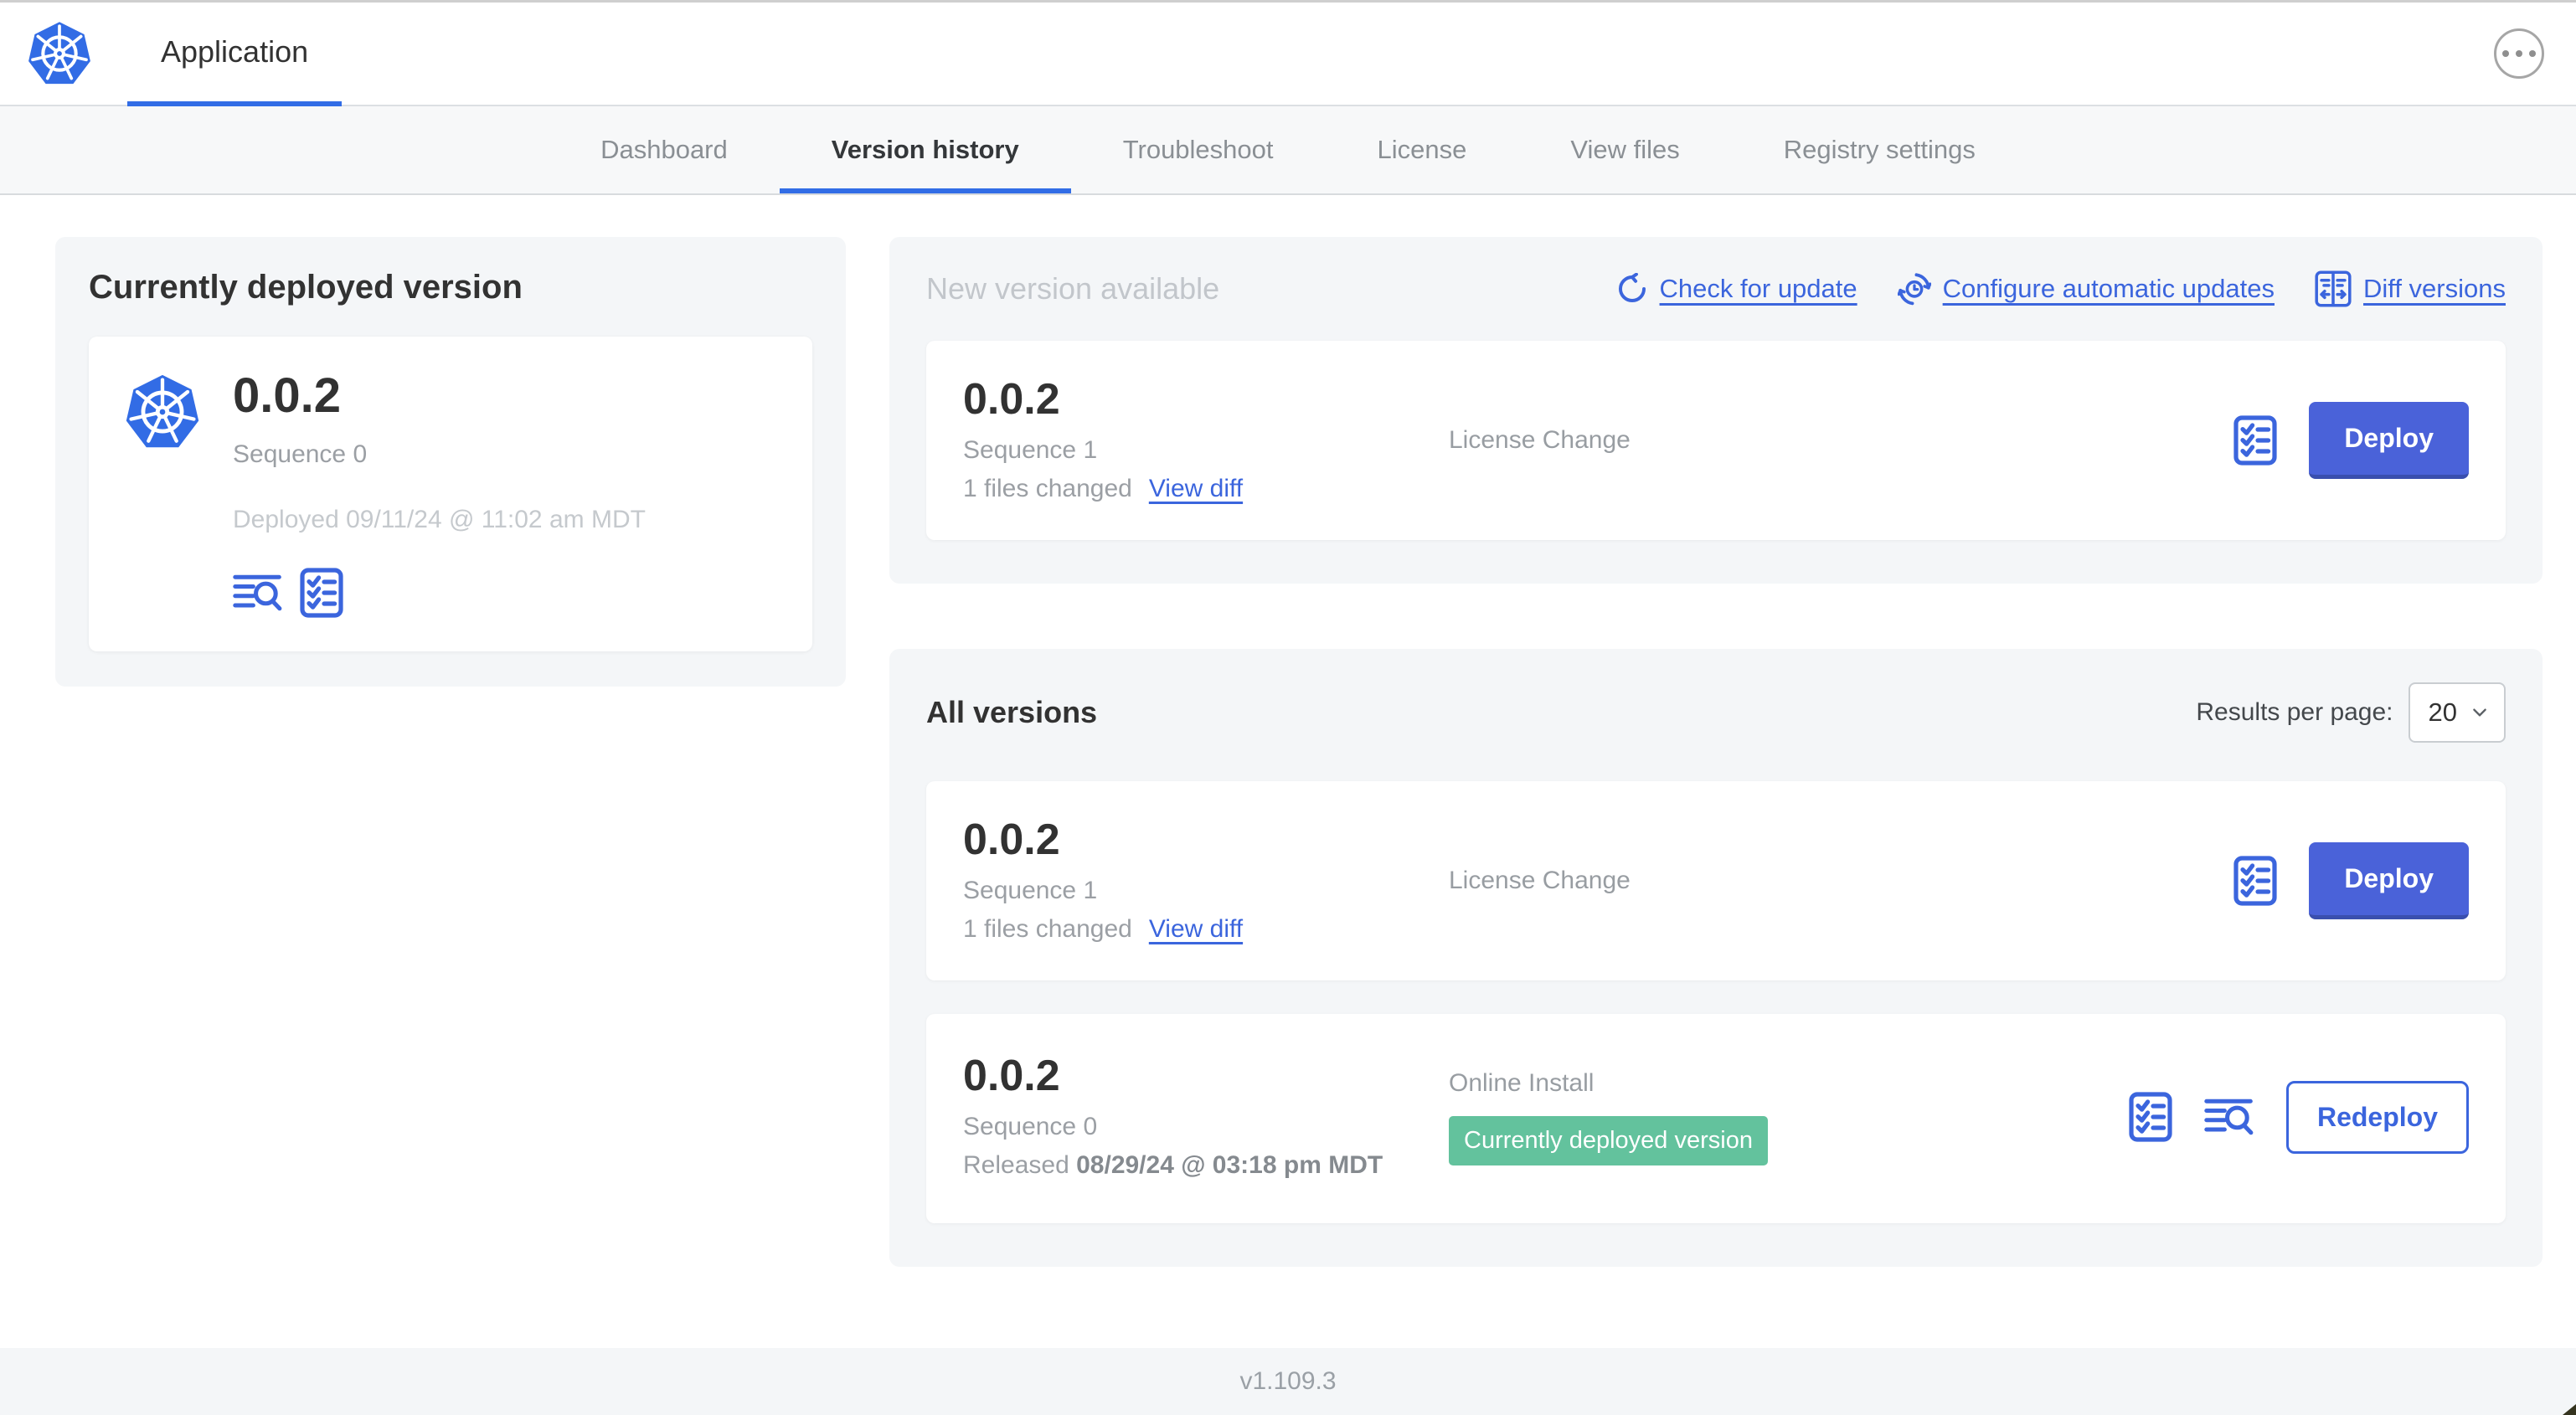 This screenshot has width=2576, height=1415. What do you see at coordinates (1879, 149) in the screenshot?
I see `tab-registry-settings: Registry settings` at bounding box center [1879, 149].